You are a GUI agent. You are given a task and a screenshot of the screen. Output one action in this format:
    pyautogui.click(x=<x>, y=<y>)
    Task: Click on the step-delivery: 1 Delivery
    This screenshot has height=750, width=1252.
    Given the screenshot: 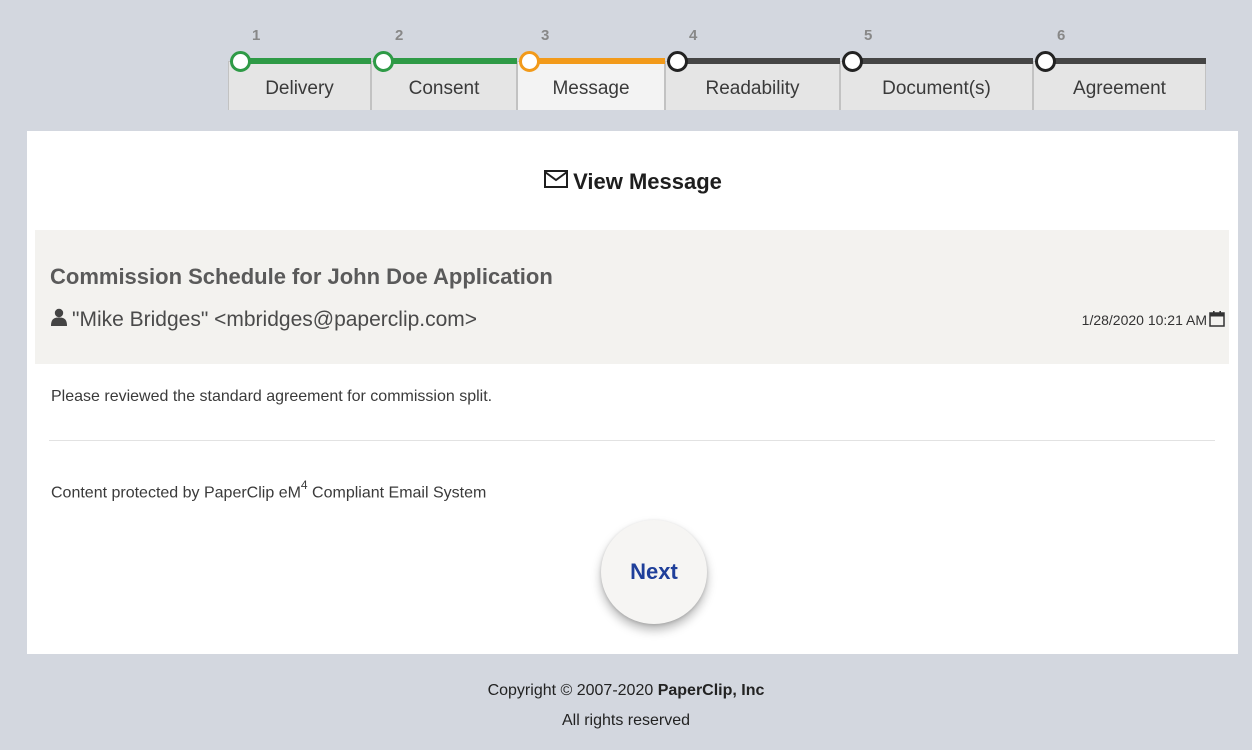 What is the action you would take?
    pyautogui.click(x=299, y=55)
    